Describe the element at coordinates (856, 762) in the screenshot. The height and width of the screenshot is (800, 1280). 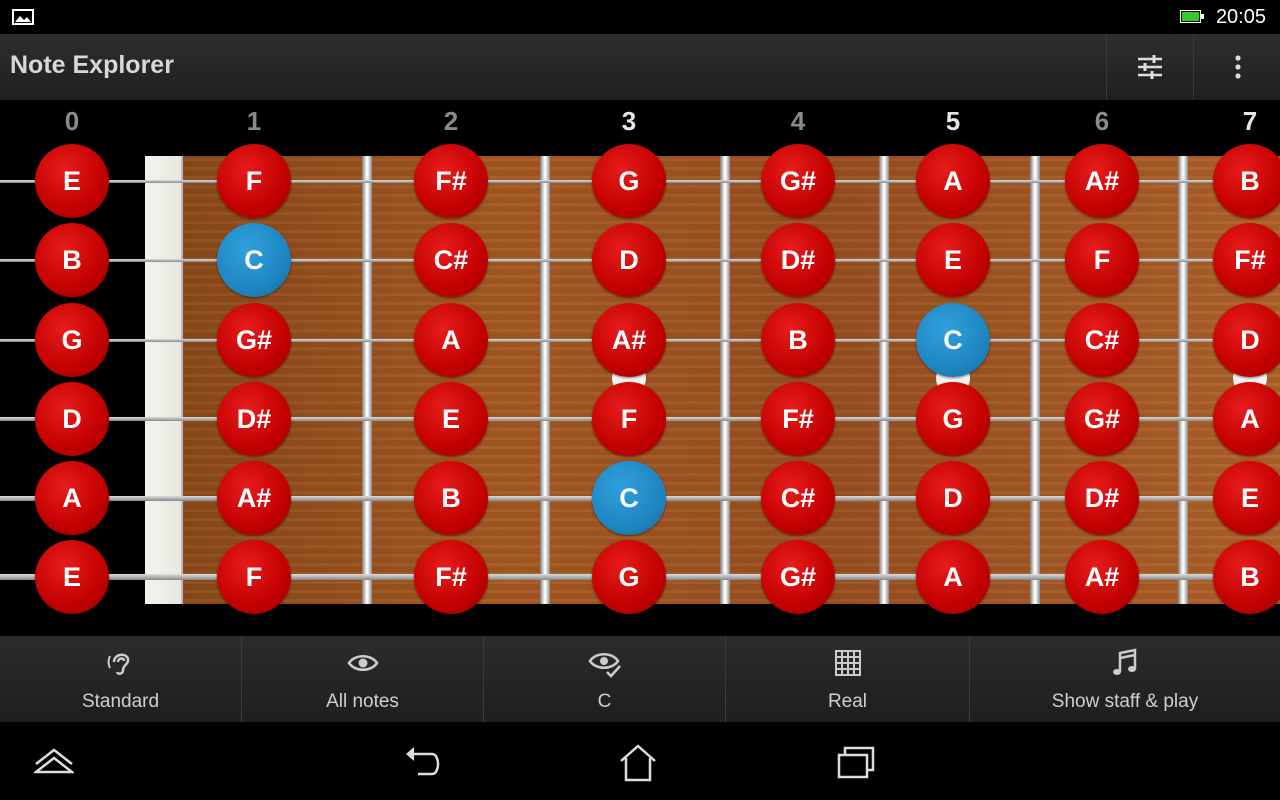
I see `recent-apps-icon` at that location.